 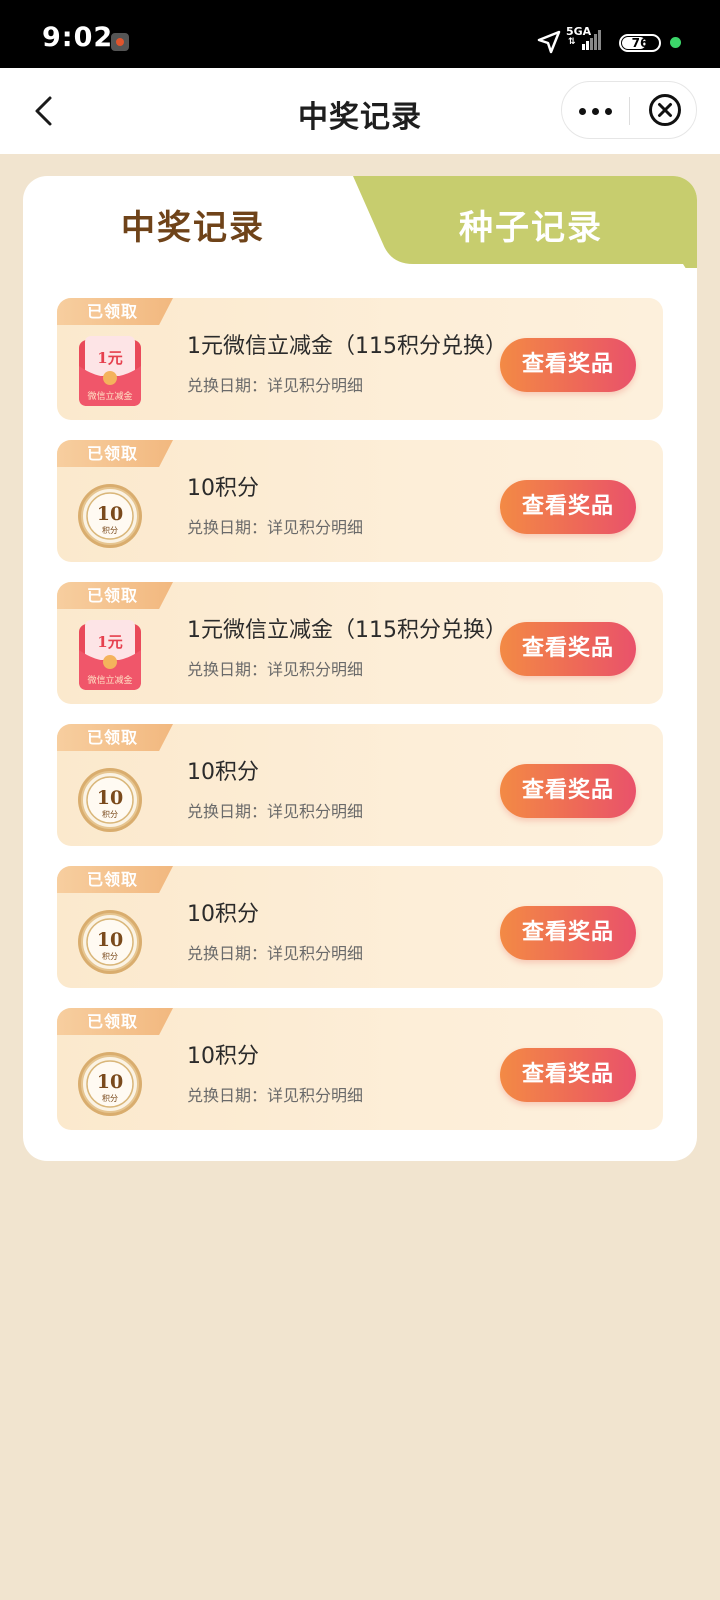 I want to click on tab-prize-records: 中奖记录, so click(x=193, y=224).